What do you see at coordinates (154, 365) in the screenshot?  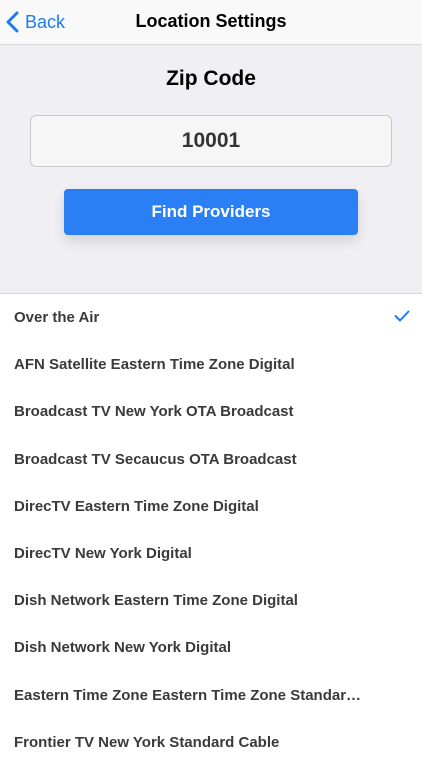 I see `provider-label: AFN Satellite Eastern Time Zone Digital` at bounding box center [154, 365].